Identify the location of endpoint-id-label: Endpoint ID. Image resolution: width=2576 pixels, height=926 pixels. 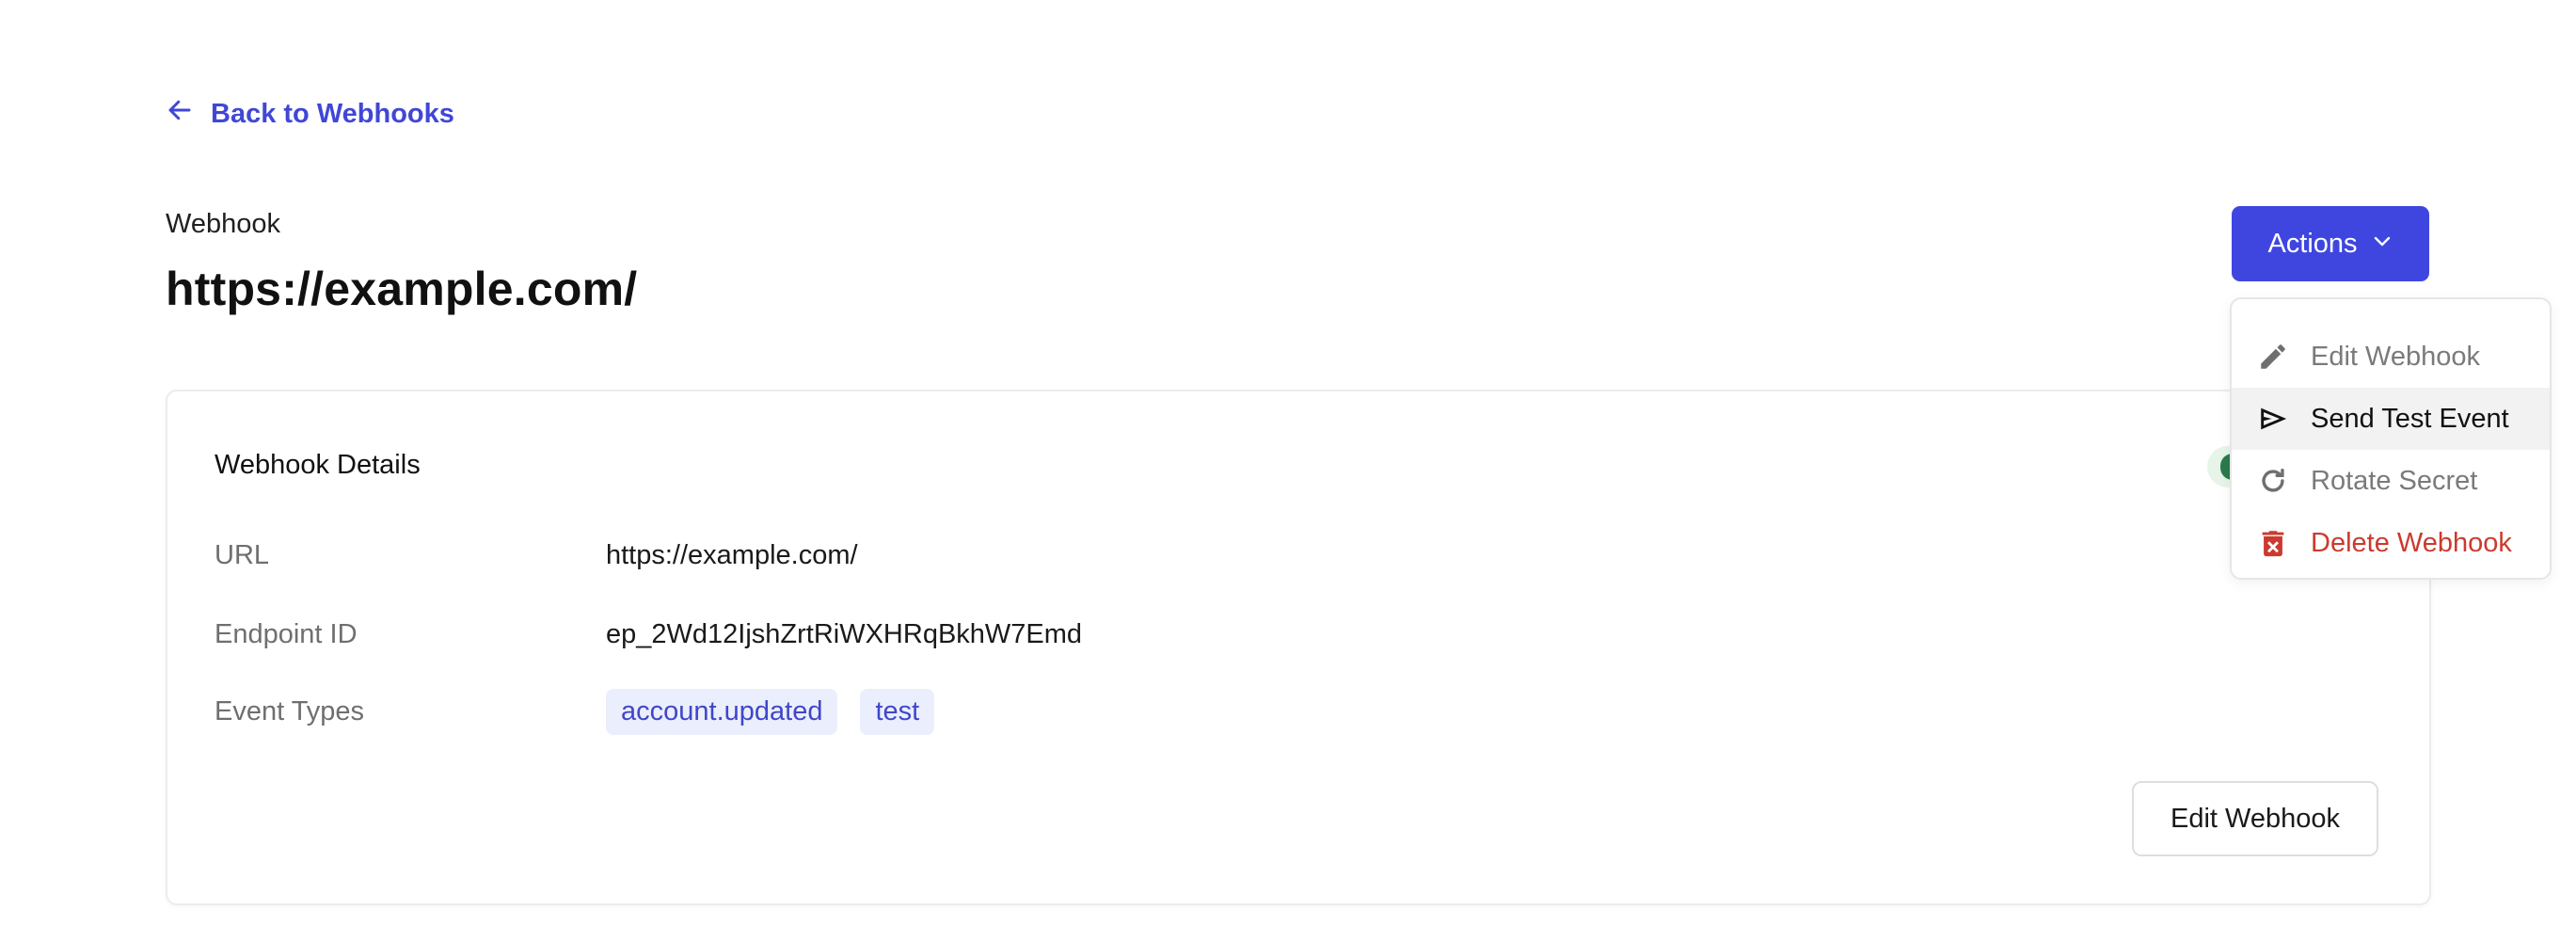
(286, 634).